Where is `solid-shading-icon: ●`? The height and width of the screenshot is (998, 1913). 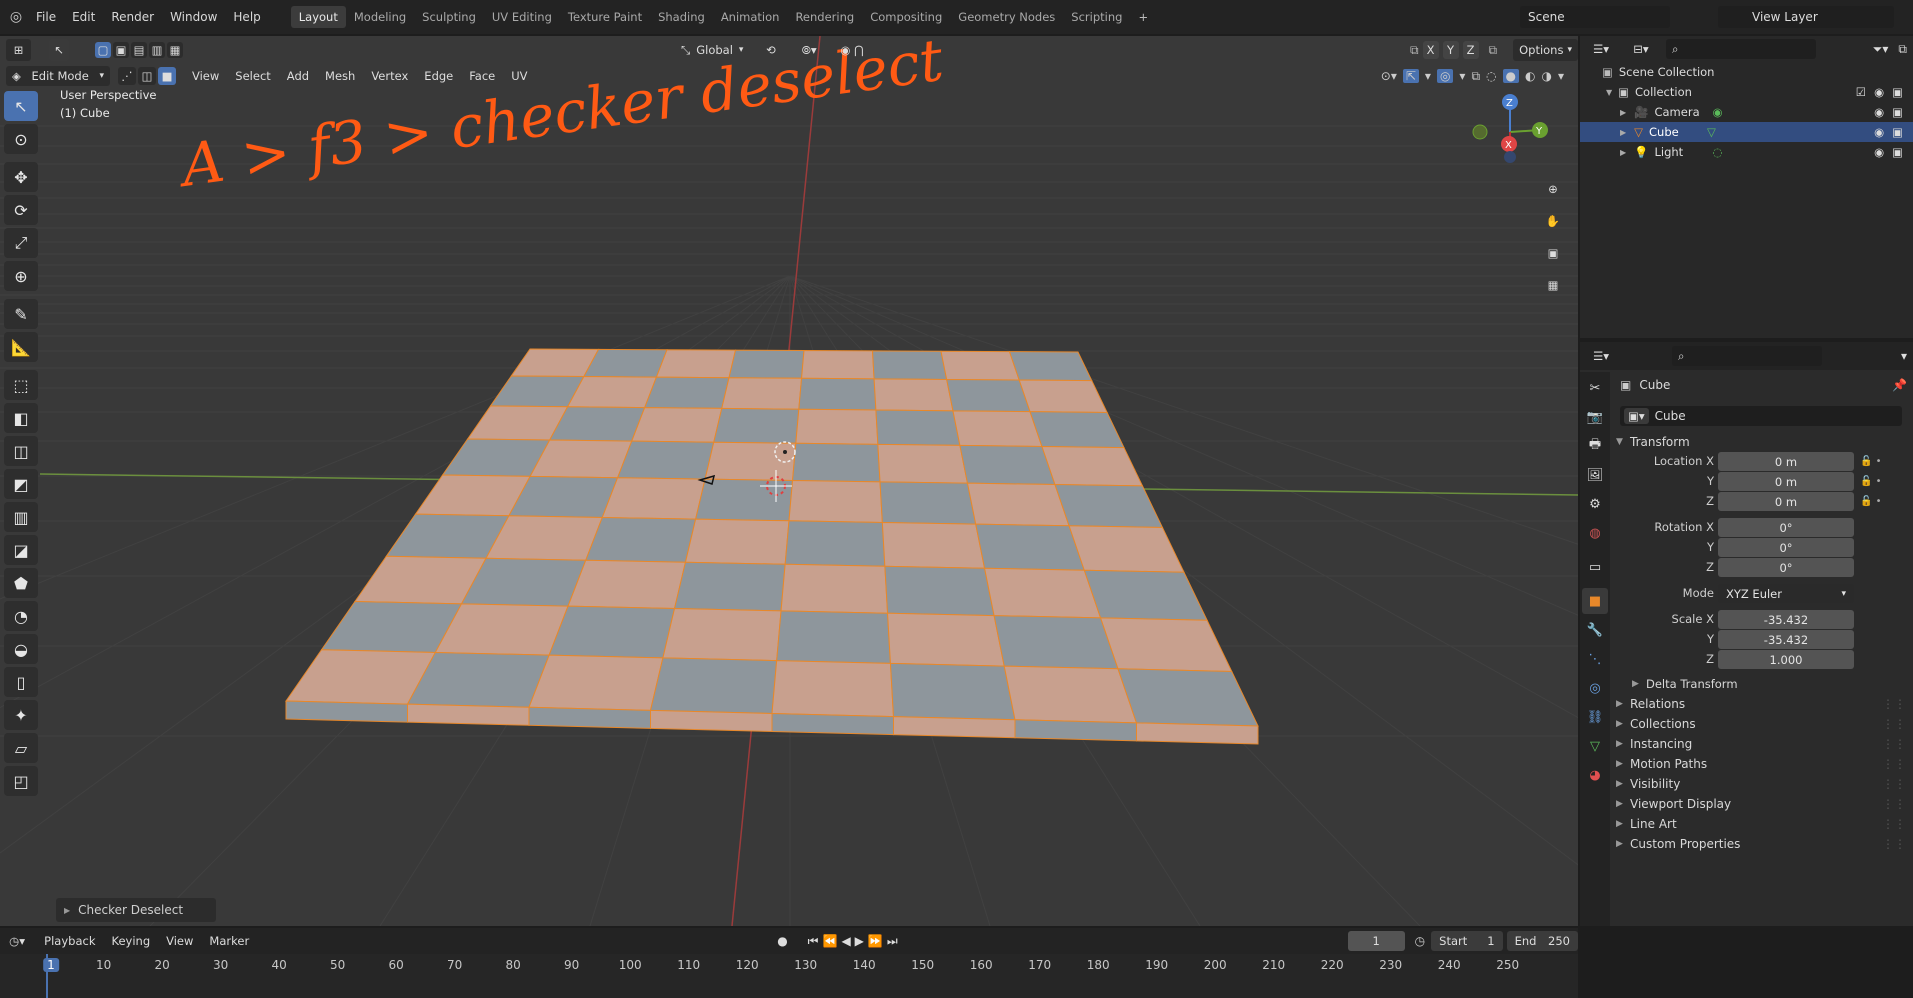 solid-shading-icon: ● is located at coordinates (1510, 76).